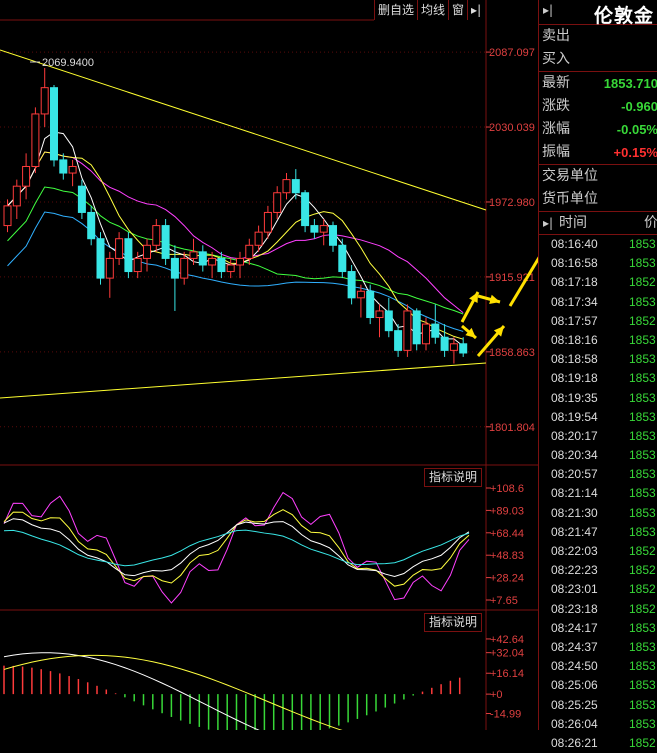 Image resolution: width=657 pixels, height=753 pixels. Describe the element at coordinates (556, 36) in the screenshot. I see `quote-row-label: 卖出` at that location.